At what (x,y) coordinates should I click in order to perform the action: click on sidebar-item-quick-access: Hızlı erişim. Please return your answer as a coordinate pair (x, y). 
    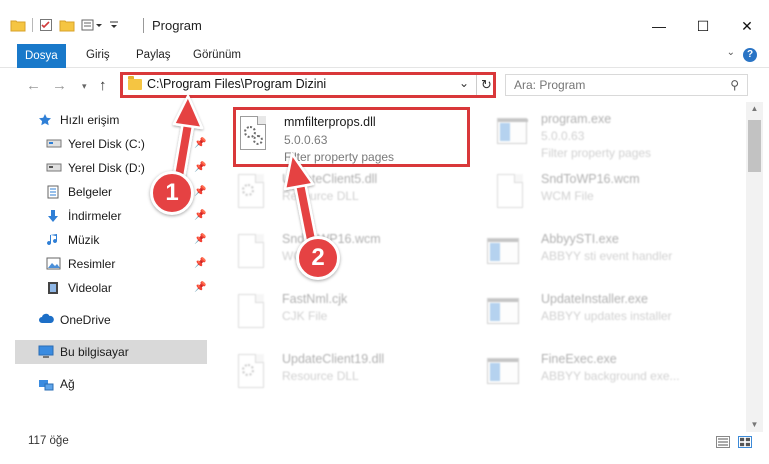
    Looking at the image, I should click on (105, 120).